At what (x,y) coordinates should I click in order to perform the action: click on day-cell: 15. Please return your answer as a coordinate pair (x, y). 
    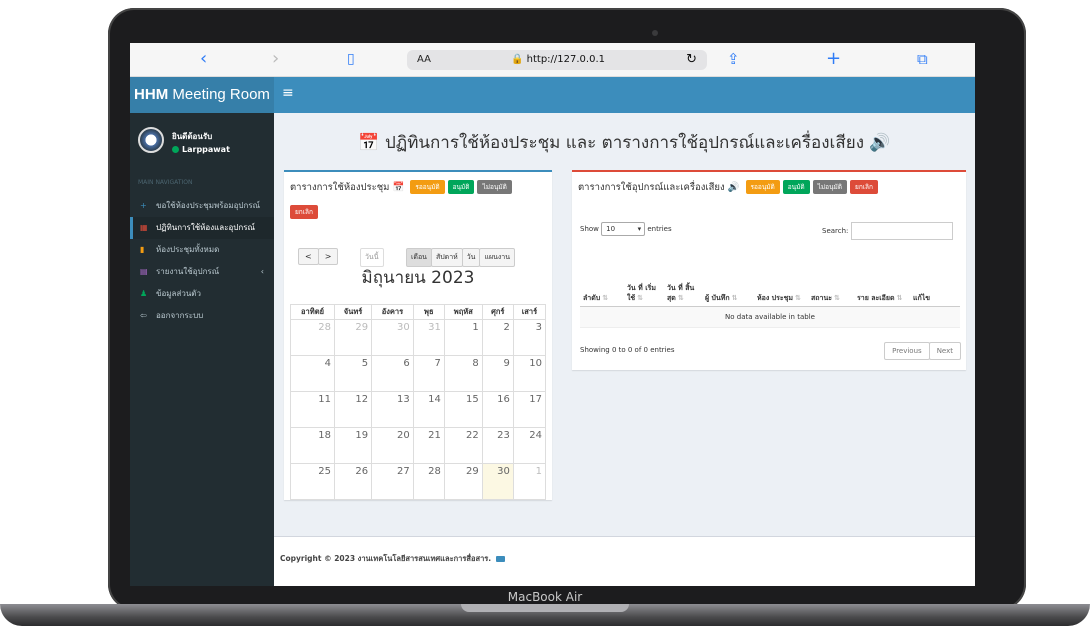
    Looking at the image, I should click on (463, 409).